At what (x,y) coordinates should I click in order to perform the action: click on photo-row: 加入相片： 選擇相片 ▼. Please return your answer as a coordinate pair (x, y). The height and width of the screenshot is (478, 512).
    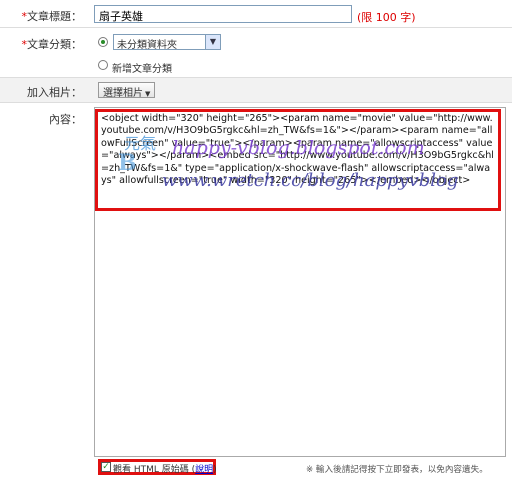
    Looking at the image, I should click on (256, 90).